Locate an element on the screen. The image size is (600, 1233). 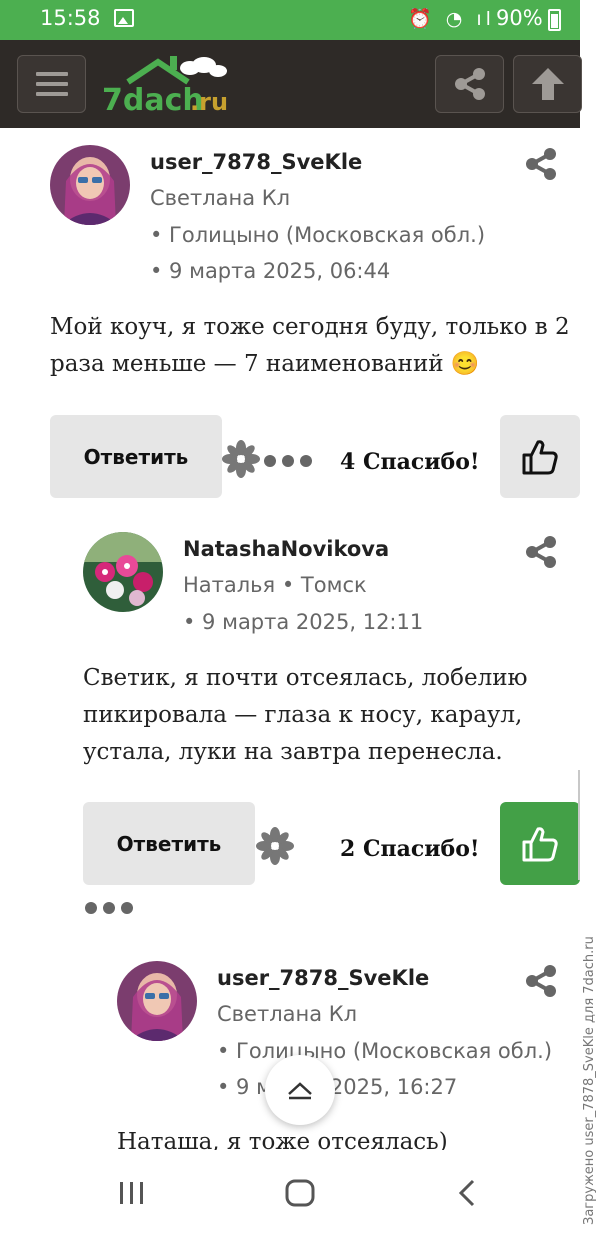
arrow-up-icon is located at coordinates (547, 84).